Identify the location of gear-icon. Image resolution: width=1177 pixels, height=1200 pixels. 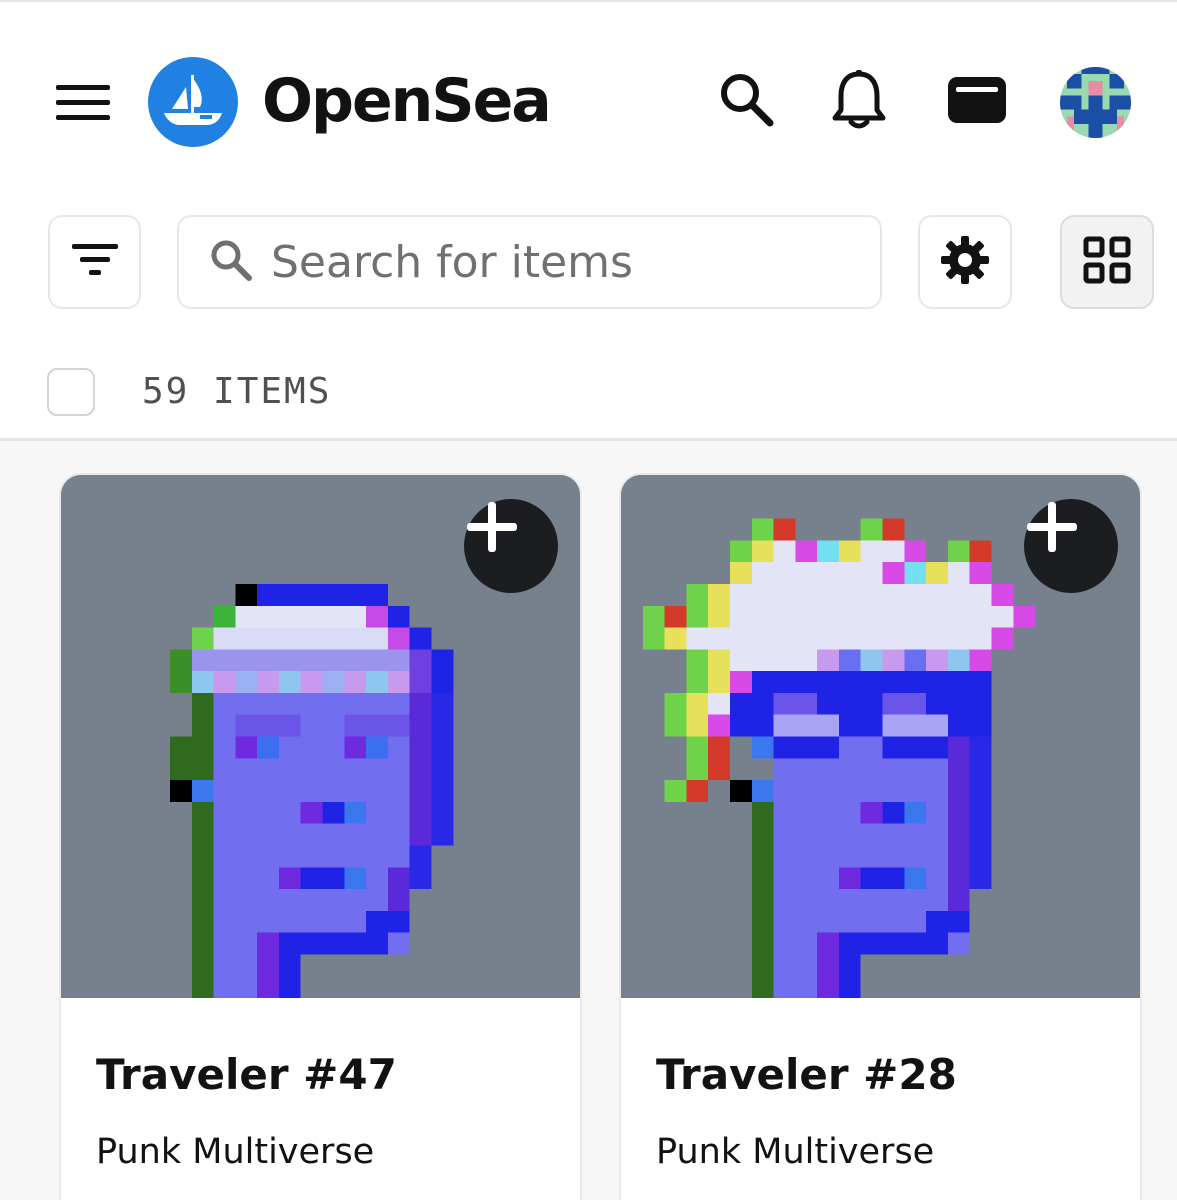
(965, 262).